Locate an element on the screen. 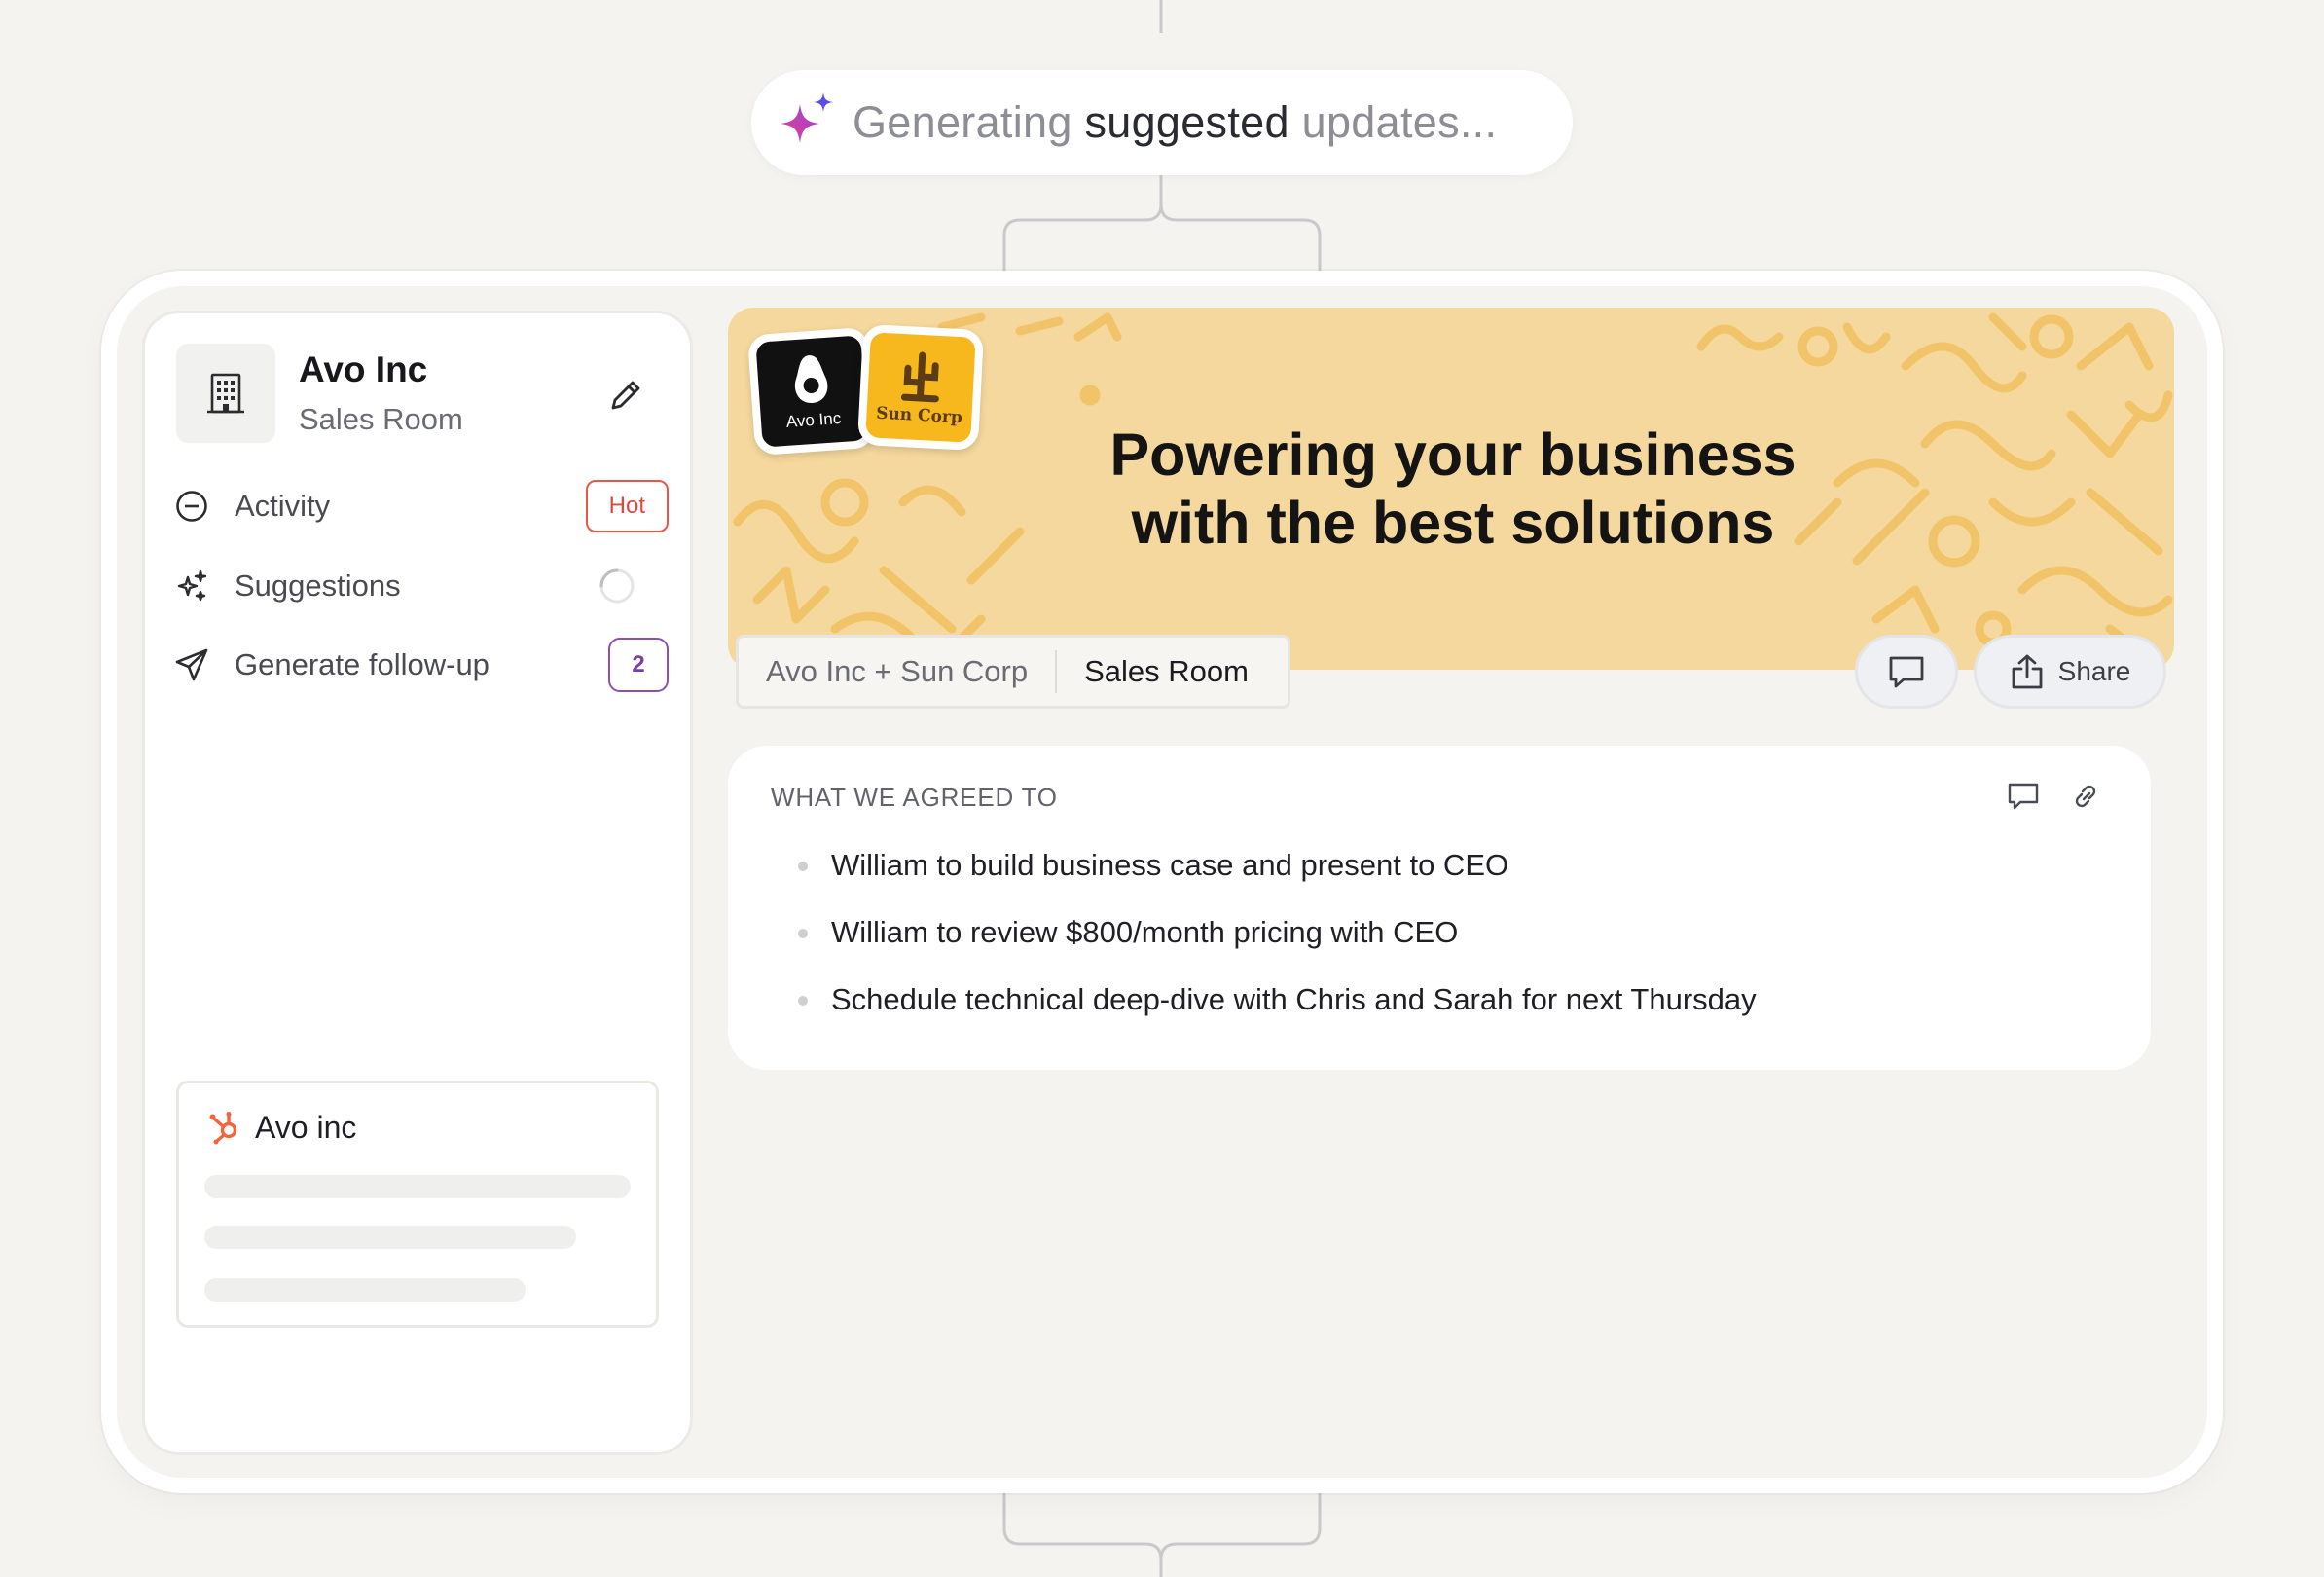  sidebar-item-label: Suggestions is located at coordinates (318, 585).